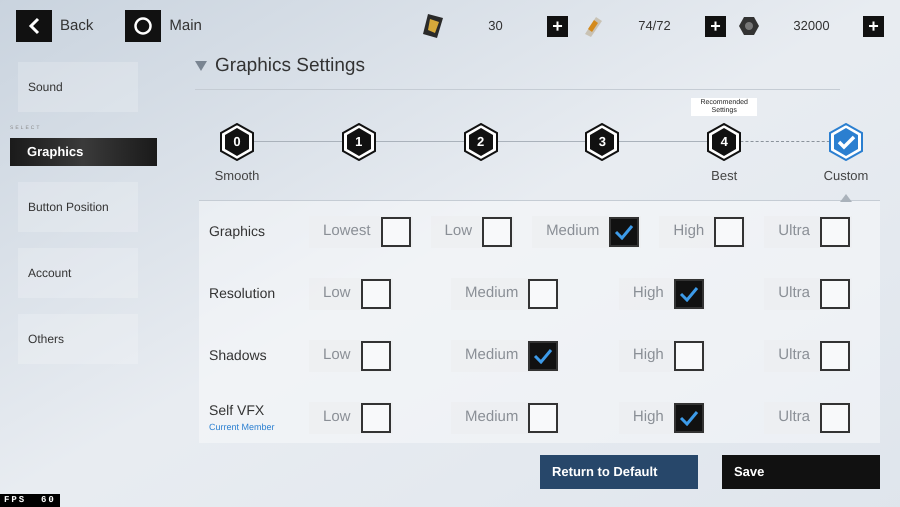 The height and width of the screenshot is (507, 900). I want to click on setting-label: Self VFX, so click(237, 410).